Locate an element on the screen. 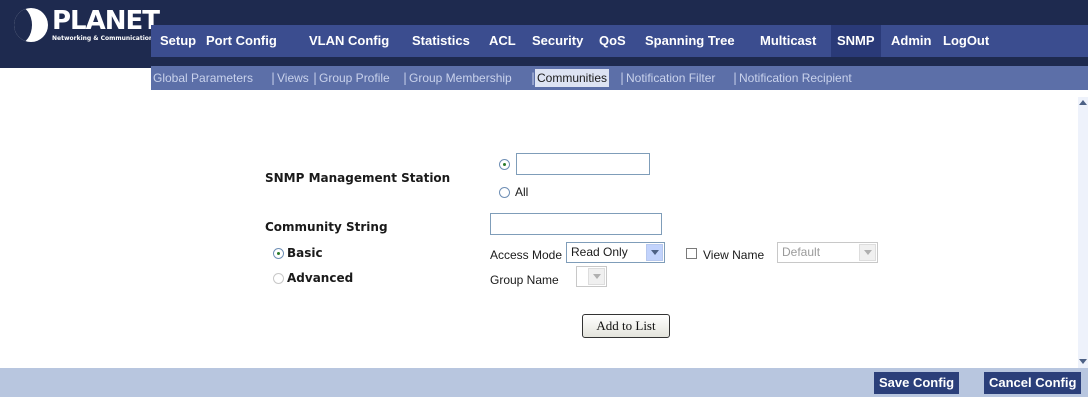 The height and width of the screenshot is (397, 1088). bottom-bar: Save Config Cancel Config is located at coordinates (544, 382).